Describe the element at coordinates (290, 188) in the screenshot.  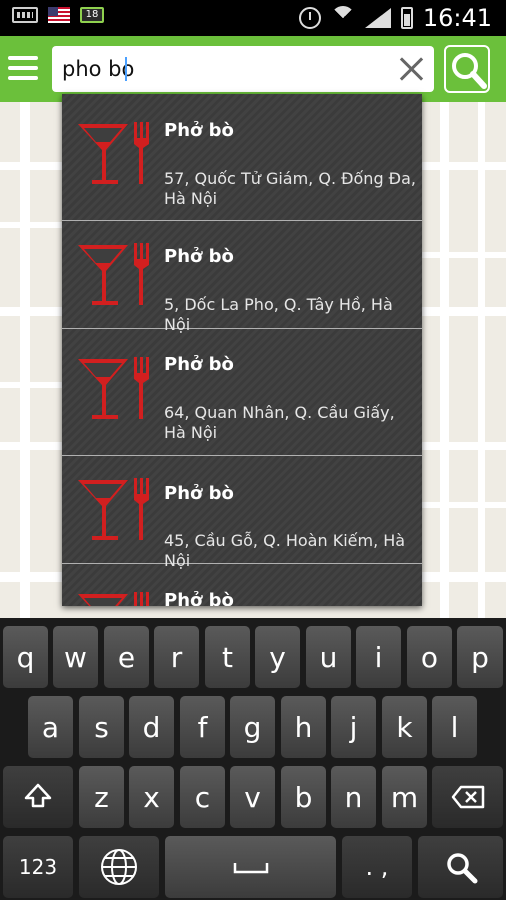
I see `suggestion-address: 57, Quốc Tử Giám, Q. Đống Đa, Hà Nội` at that location.